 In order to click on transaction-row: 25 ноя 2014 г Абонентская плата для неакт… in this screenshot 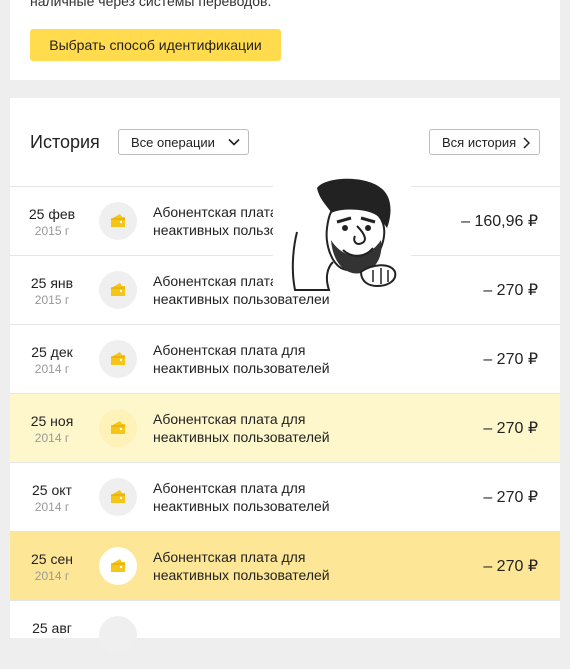, I will do `click(285, 427)`.